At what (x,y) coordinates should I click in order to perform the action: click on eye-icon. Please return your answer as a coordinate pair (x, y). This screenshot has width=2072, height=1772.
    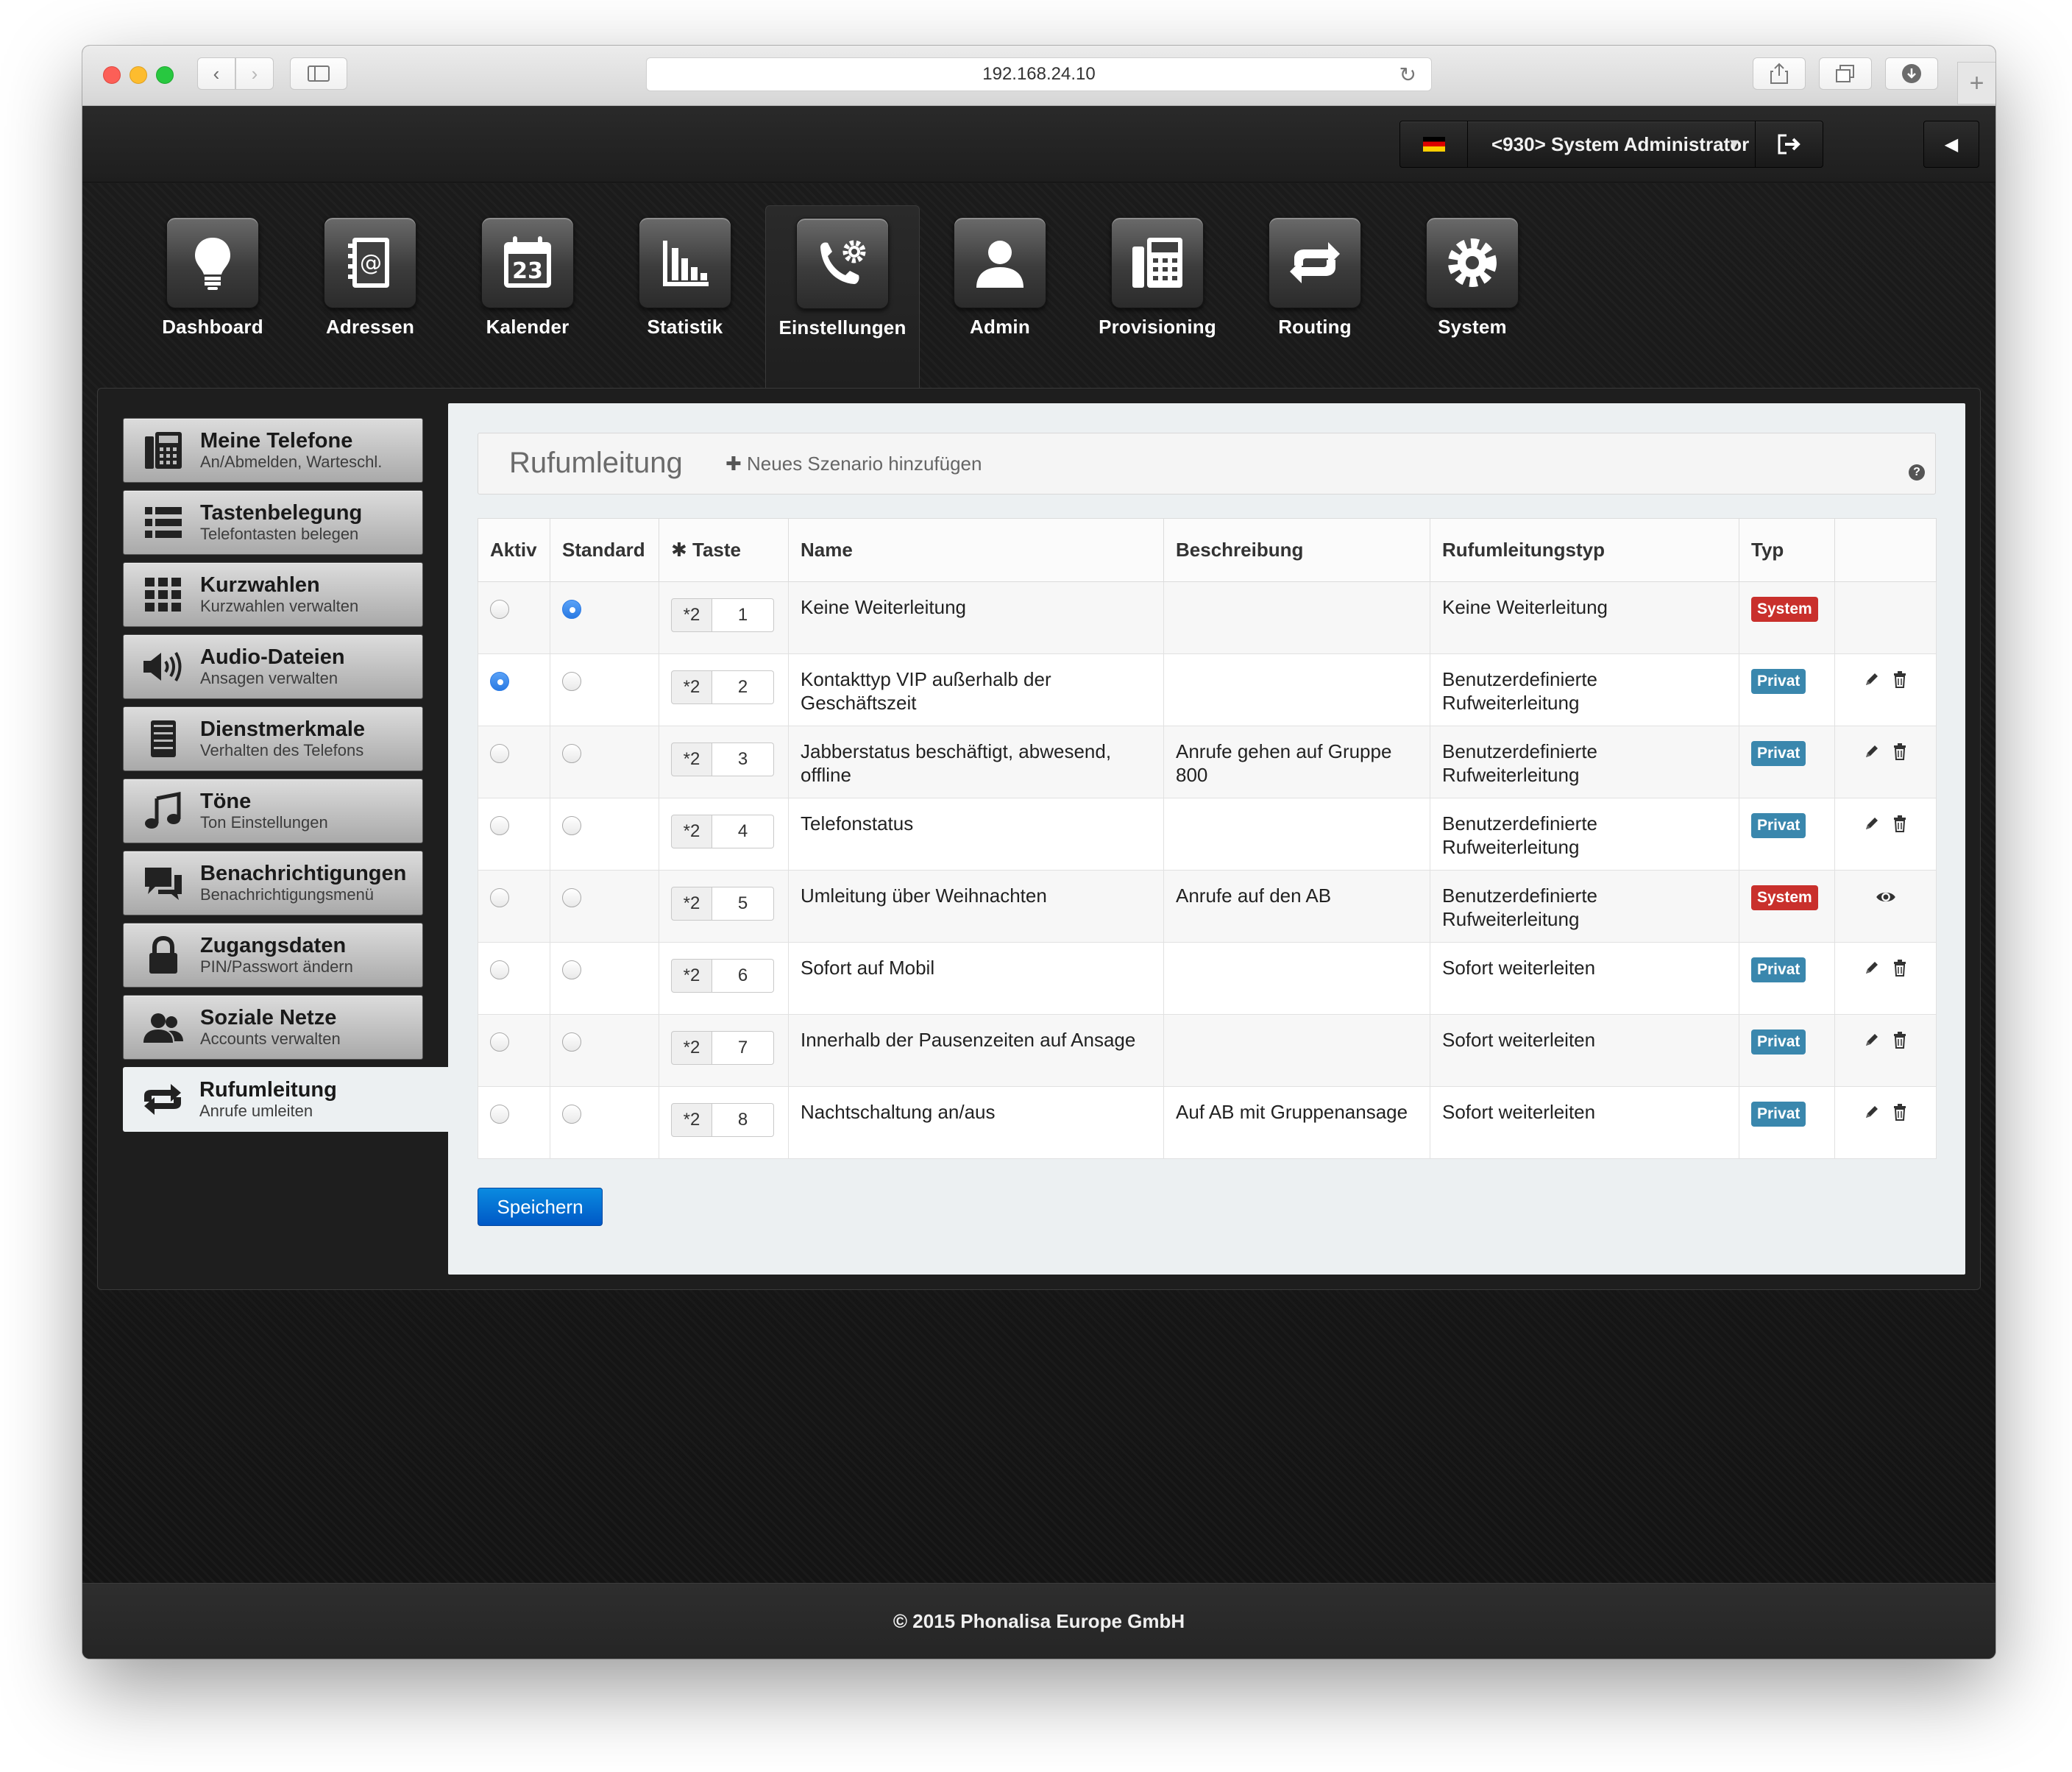
    Looking at the image, I should click on (1886, 897).